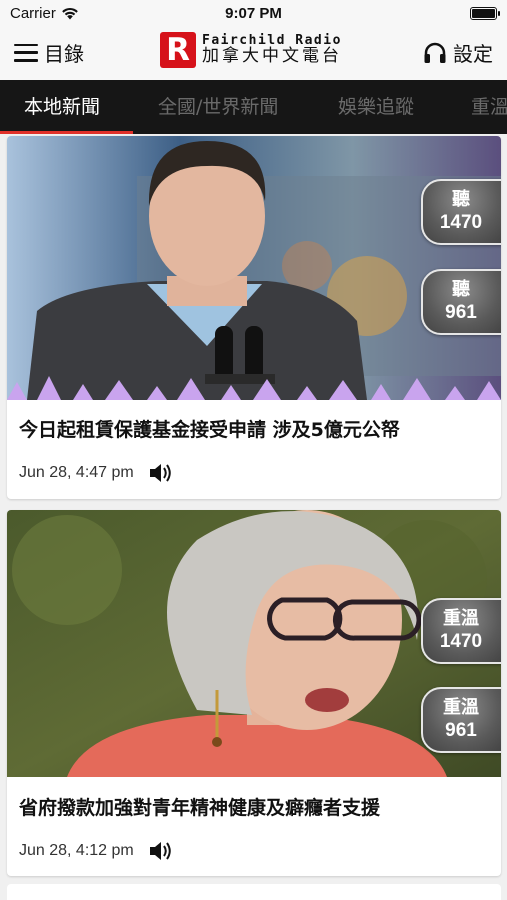 The height and width of the screenshot is (900, 507). What do you see at coordinates (461, 641) in the screenshot?
I see `replay-button-frequency: 1470` at bounding box center [461, 641].